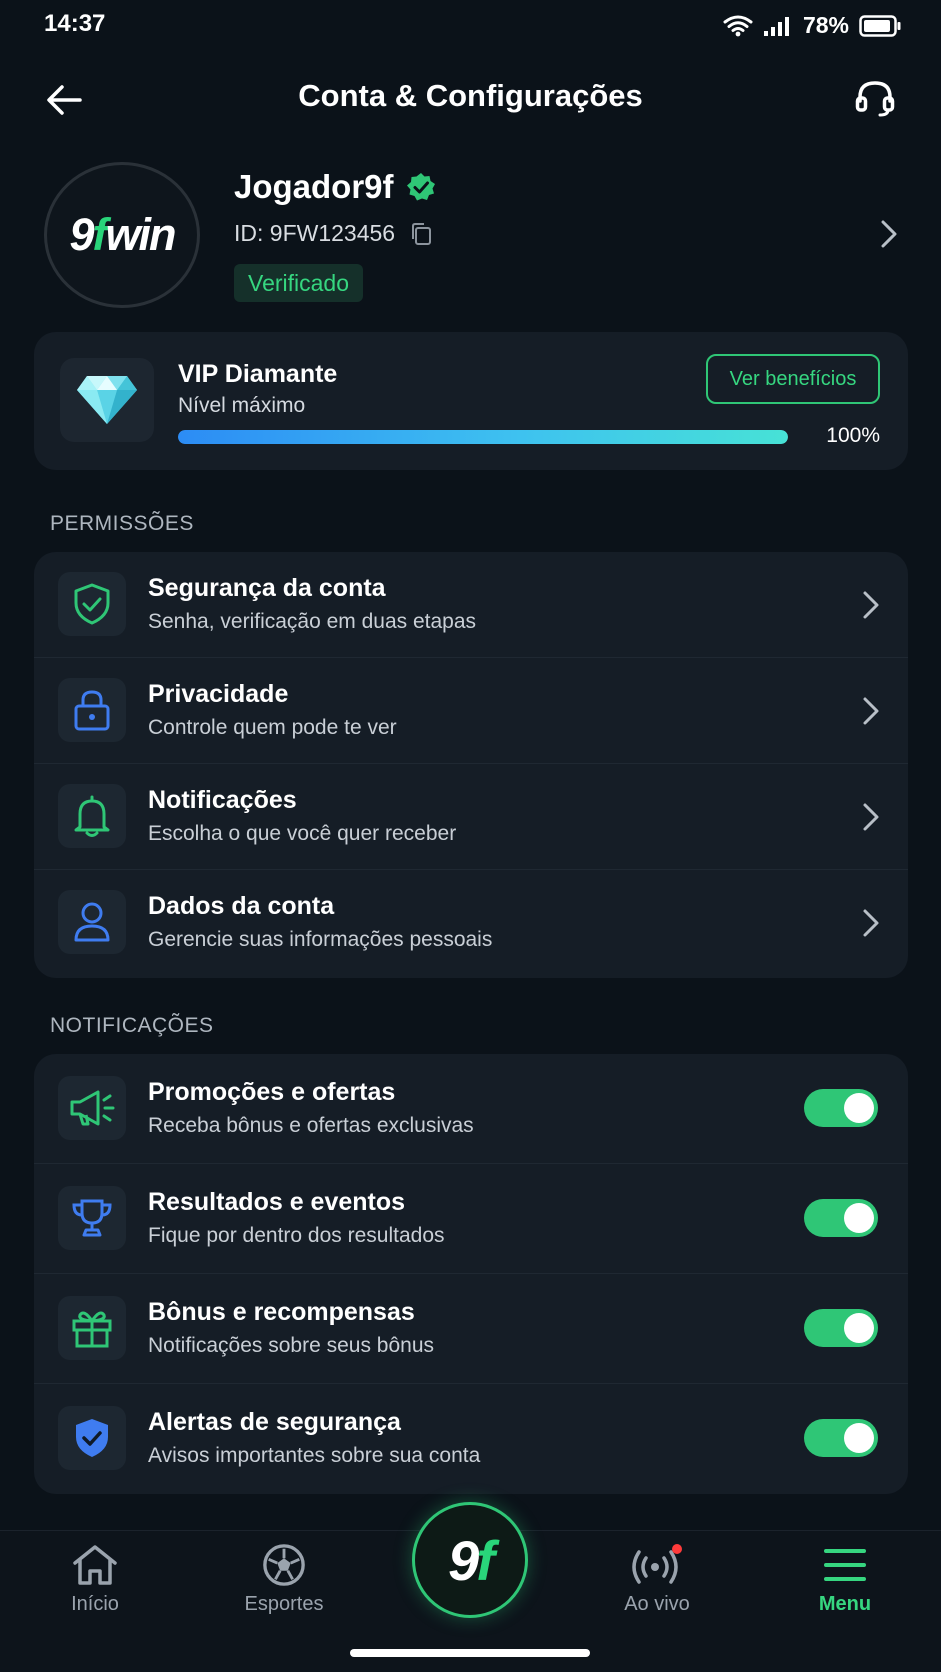  I want to click on brand-logo: 9fwin, so click(122, 234).